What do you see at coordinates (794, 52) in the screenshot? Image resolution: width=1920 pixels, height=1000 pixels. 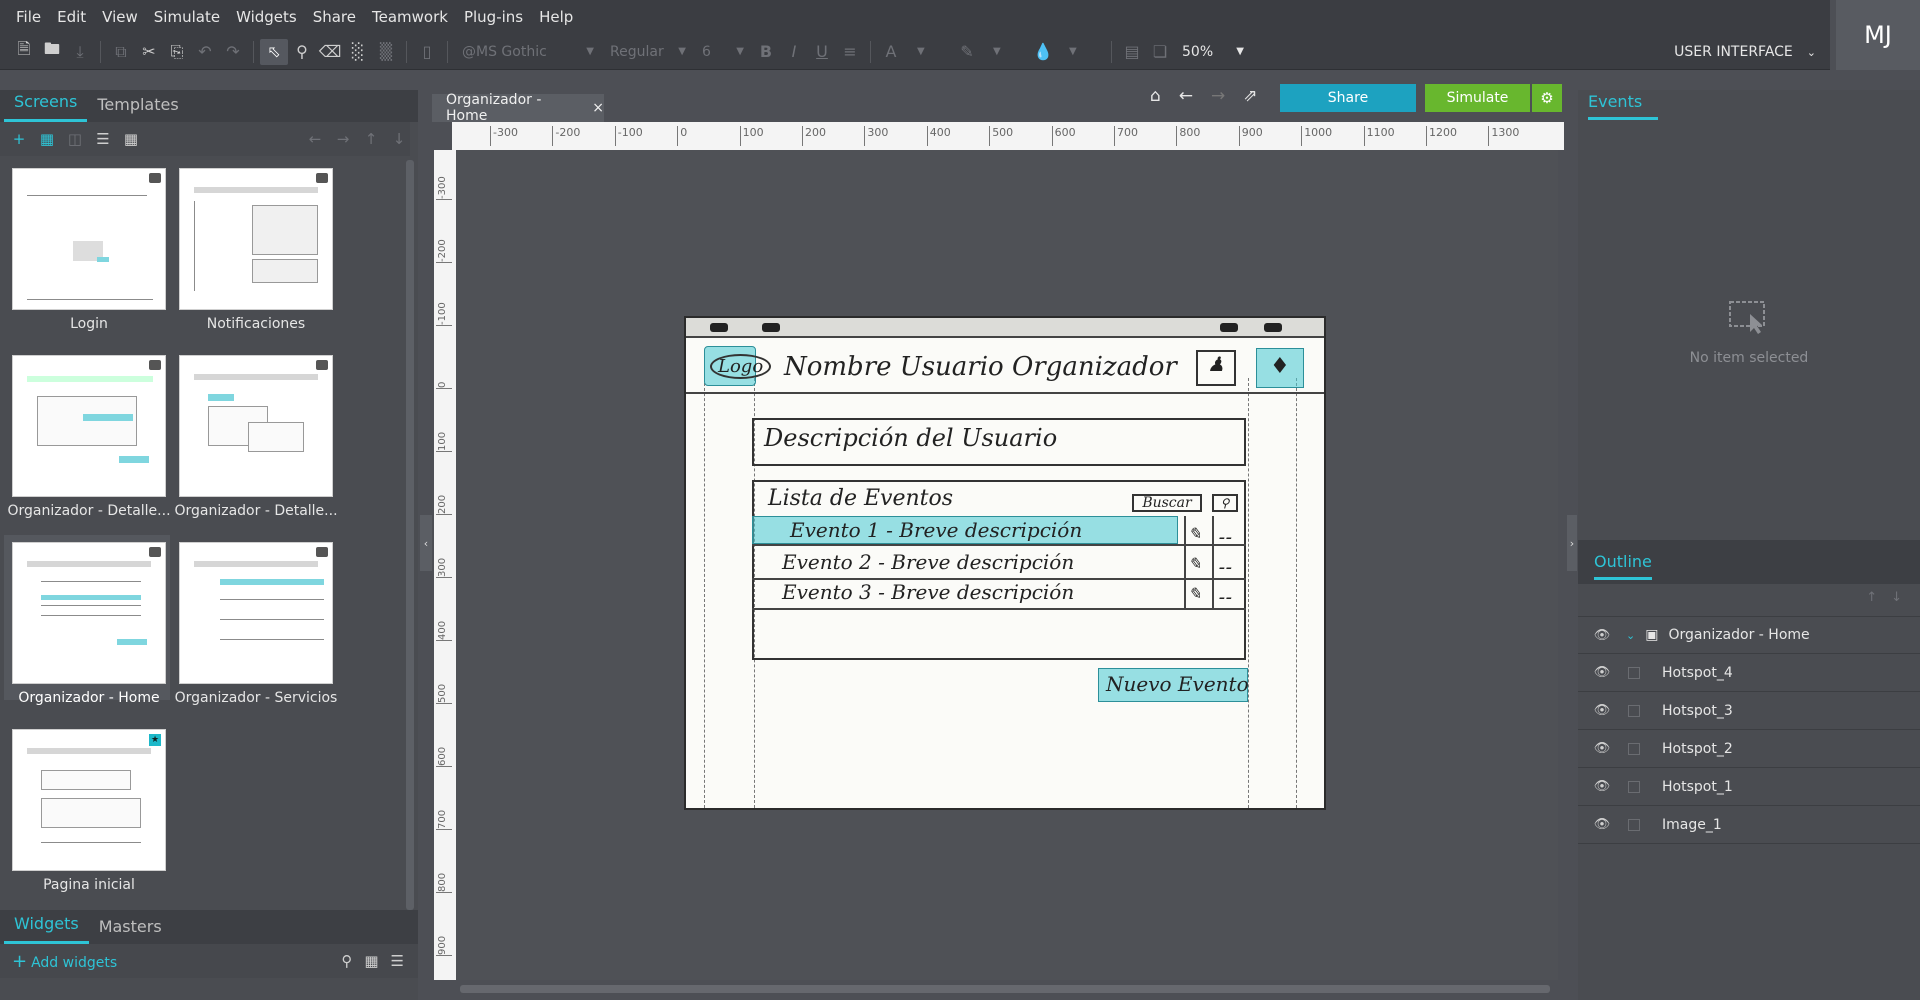 I see `italic-button: I` at bounding box center [794, 52].